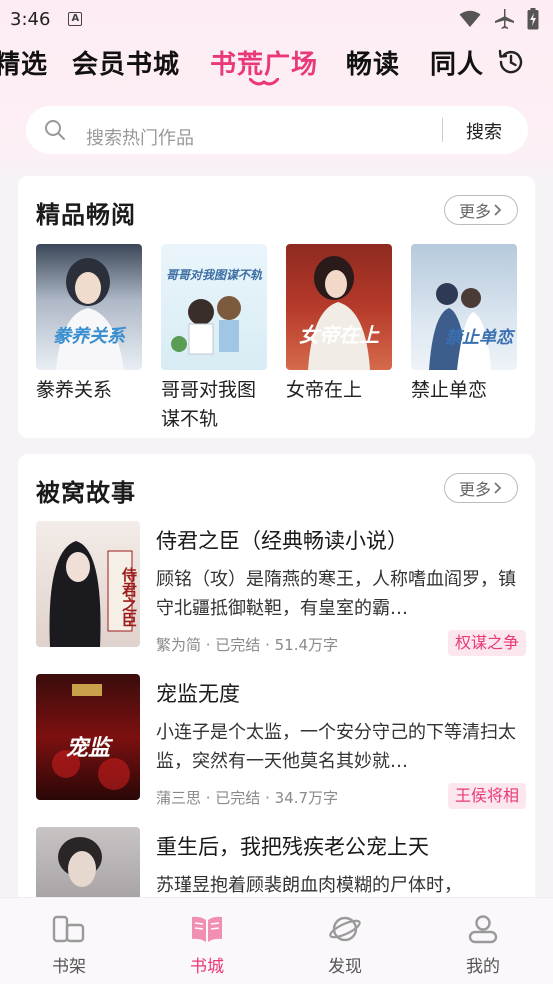 This screenshot has height=984, width=553. What do you see at coordinates (55, 130) in the screenshot?
I see `search-icon` at bounding box center [55, 130].